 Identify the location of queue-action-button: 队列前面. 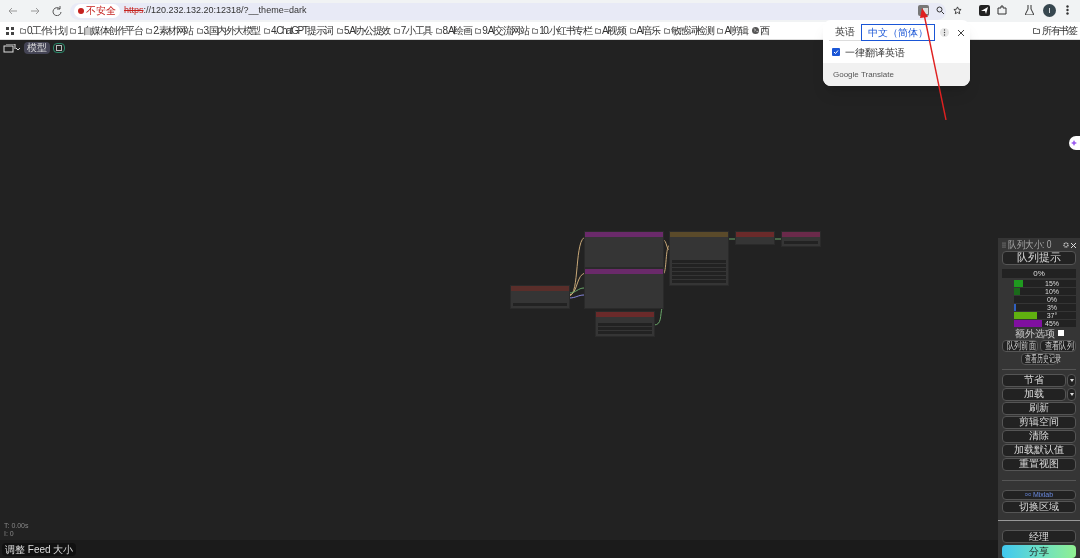
(1020, 345).